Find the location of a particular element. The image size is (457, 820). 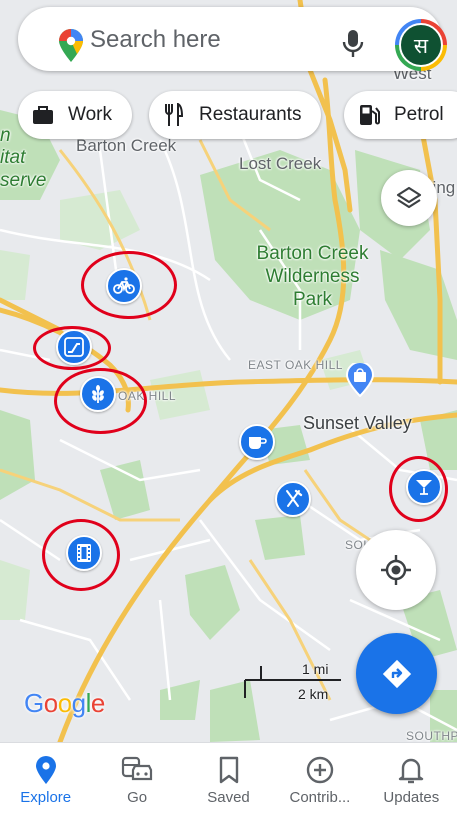

map-label-edge-serve: serve is located at coordinates (23, 180).